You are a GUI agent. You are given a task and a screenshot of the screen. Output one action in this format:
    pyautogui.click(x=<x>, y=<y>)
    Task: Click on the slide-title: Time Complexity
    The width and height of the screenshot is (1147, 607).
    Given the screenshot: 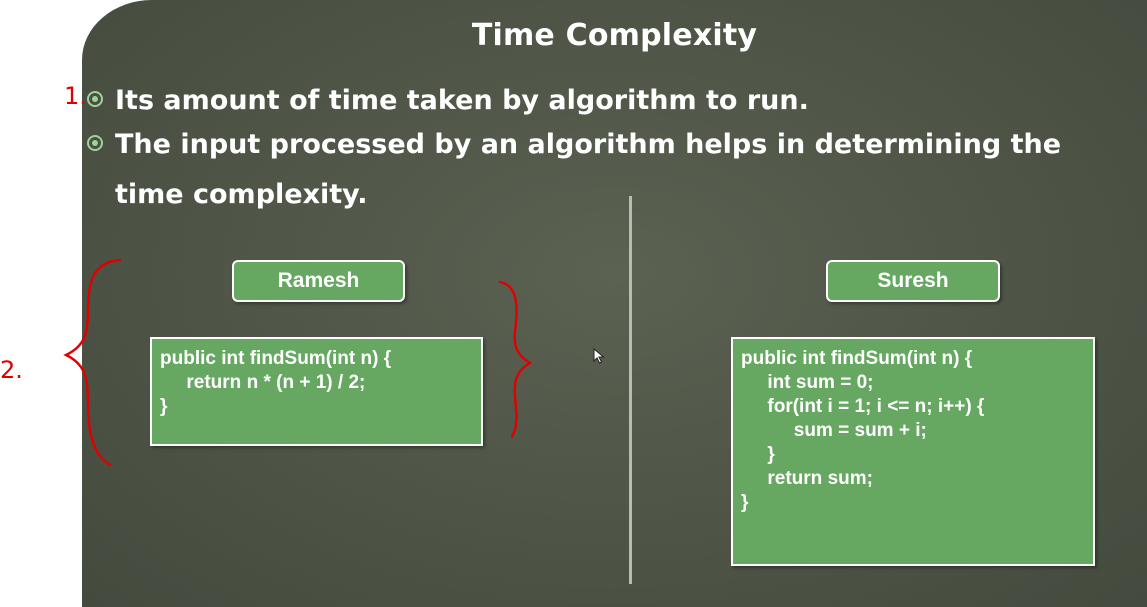 What is the action you would take?
    pyautogui.click(x=614, y=35)
    